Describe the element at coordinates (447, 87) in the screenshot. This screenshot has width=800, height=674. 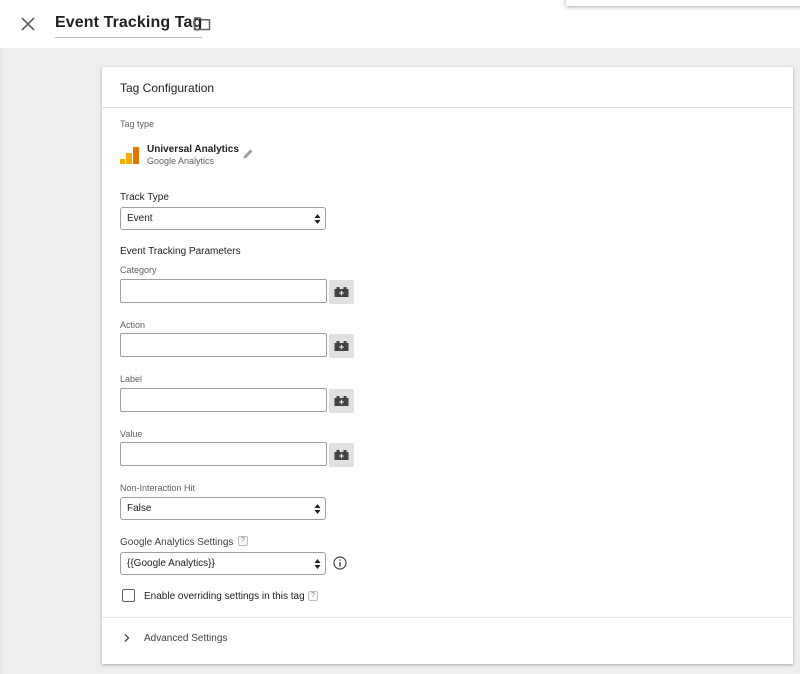
I see `card-header: Tag Configuration` at that location.